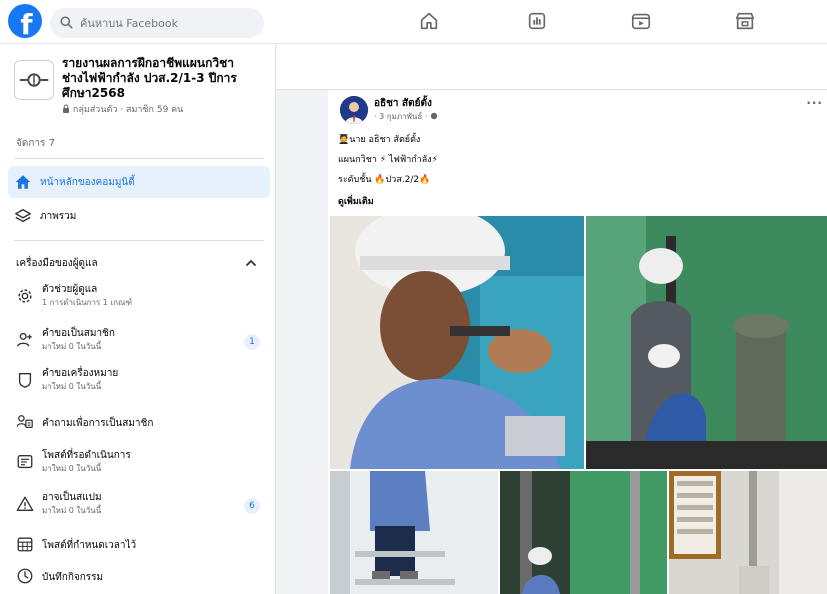 The height and width of the screenshot is (594, 827). Describe the element at coordinates (87, 182) in the screenshot. I see `nav-item-label: หน้าหลักของคอมมูนิตี้` at that location.